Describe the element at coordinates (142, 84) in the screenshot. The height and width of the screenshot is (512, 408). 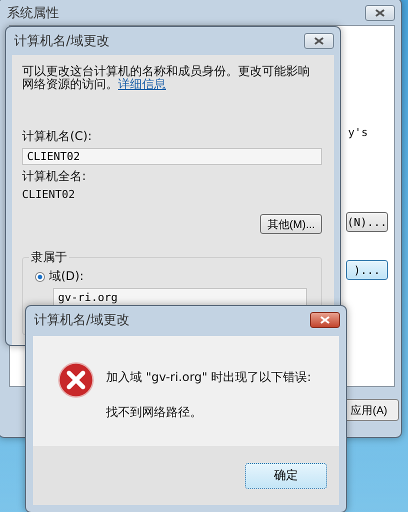
I see `details-link: 详细信息` at that location.